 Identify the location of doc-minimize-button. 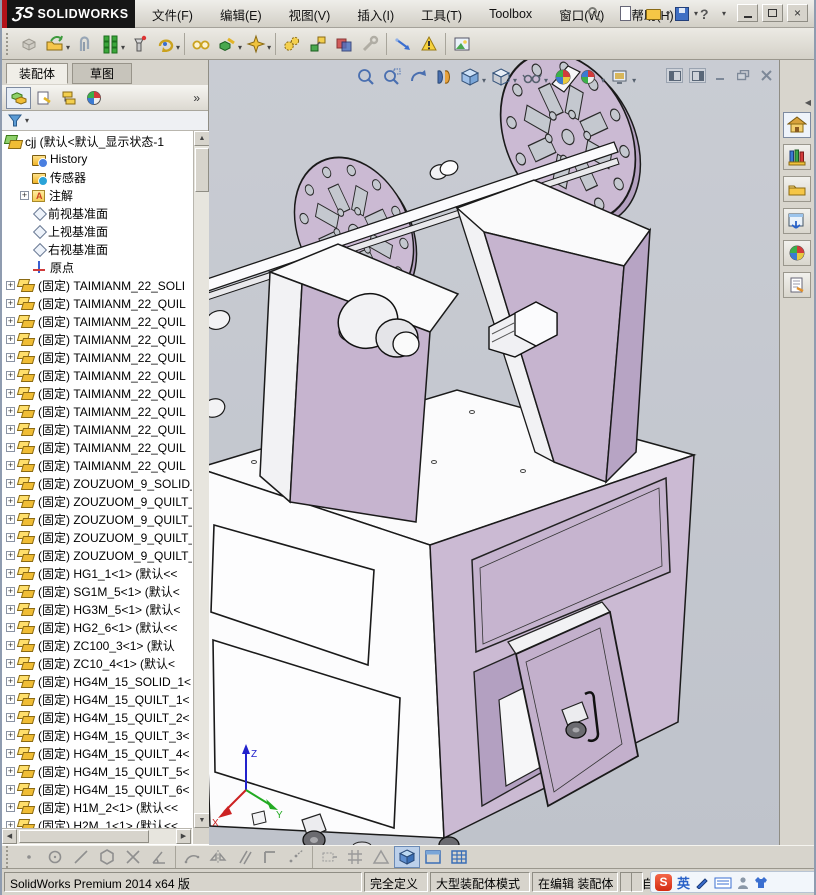
(720, 75).